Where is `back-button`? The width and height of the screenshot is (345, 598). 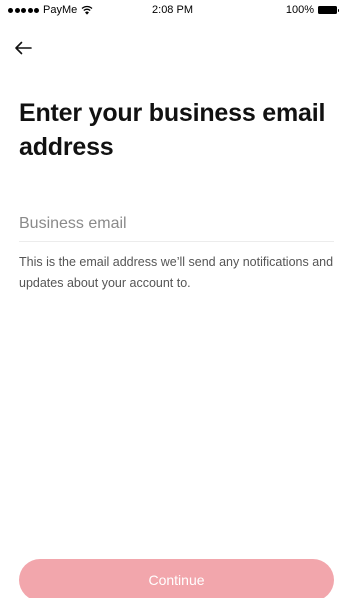 back-button is located at coordinates (25, 48).